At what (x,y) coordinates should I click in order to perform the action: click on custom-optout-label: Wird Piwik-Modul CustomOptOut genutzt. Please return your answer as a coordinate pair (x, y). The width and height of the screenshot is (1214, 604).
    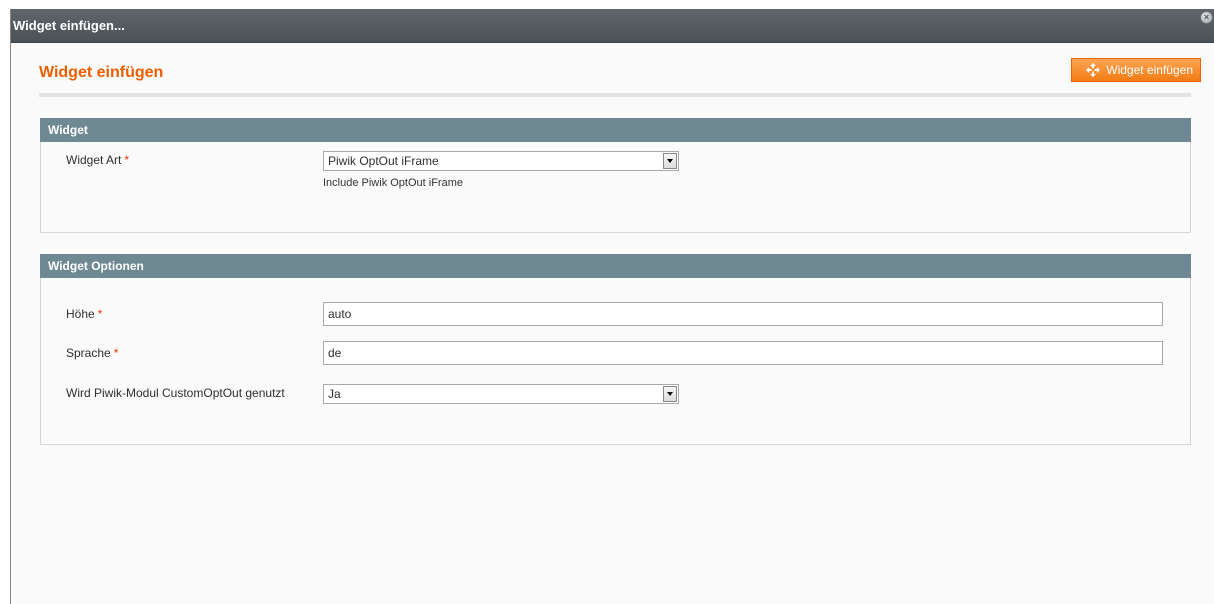
    Looking at the image, I should click on (175, 393).